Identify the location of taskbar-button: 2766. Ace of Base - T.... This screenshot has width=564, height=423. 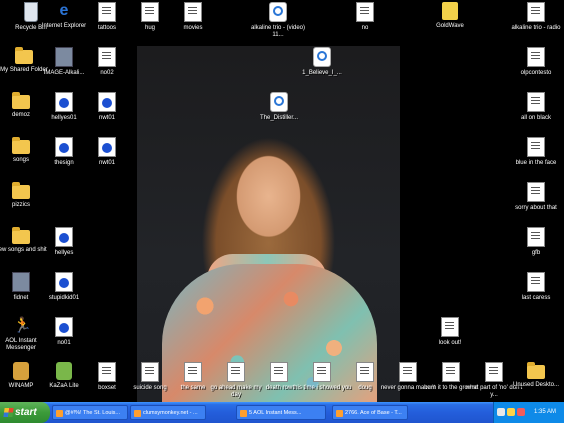
(370, 412).